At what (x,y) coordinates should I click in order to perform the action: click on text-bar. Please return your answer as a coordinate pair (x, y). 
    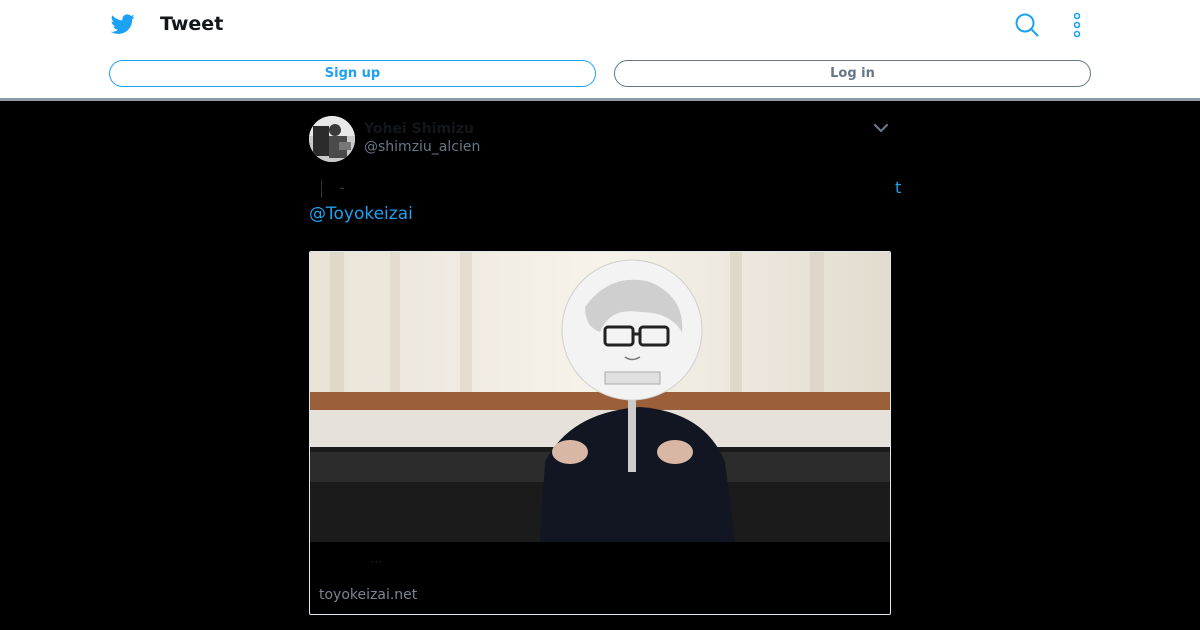
    Looking at the image, I should click on (321, 189).